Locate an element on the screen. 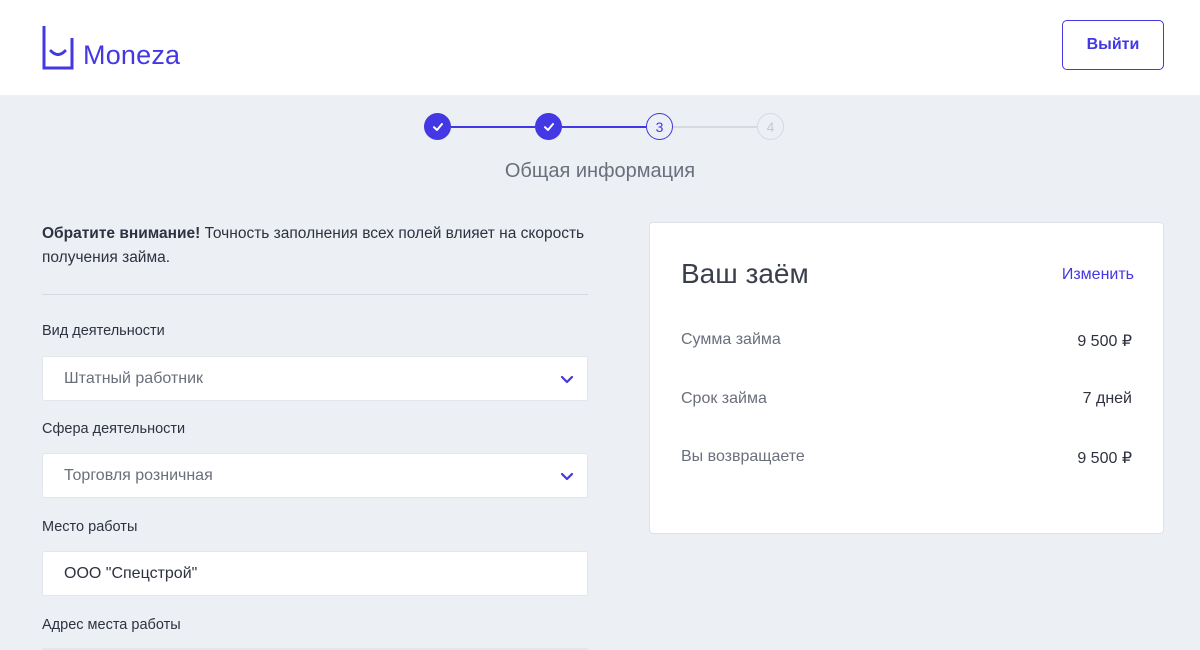 This screenshot has height=650, width=1200. activity-type-label: Вид деятельности is located at coordinates (103, 331).